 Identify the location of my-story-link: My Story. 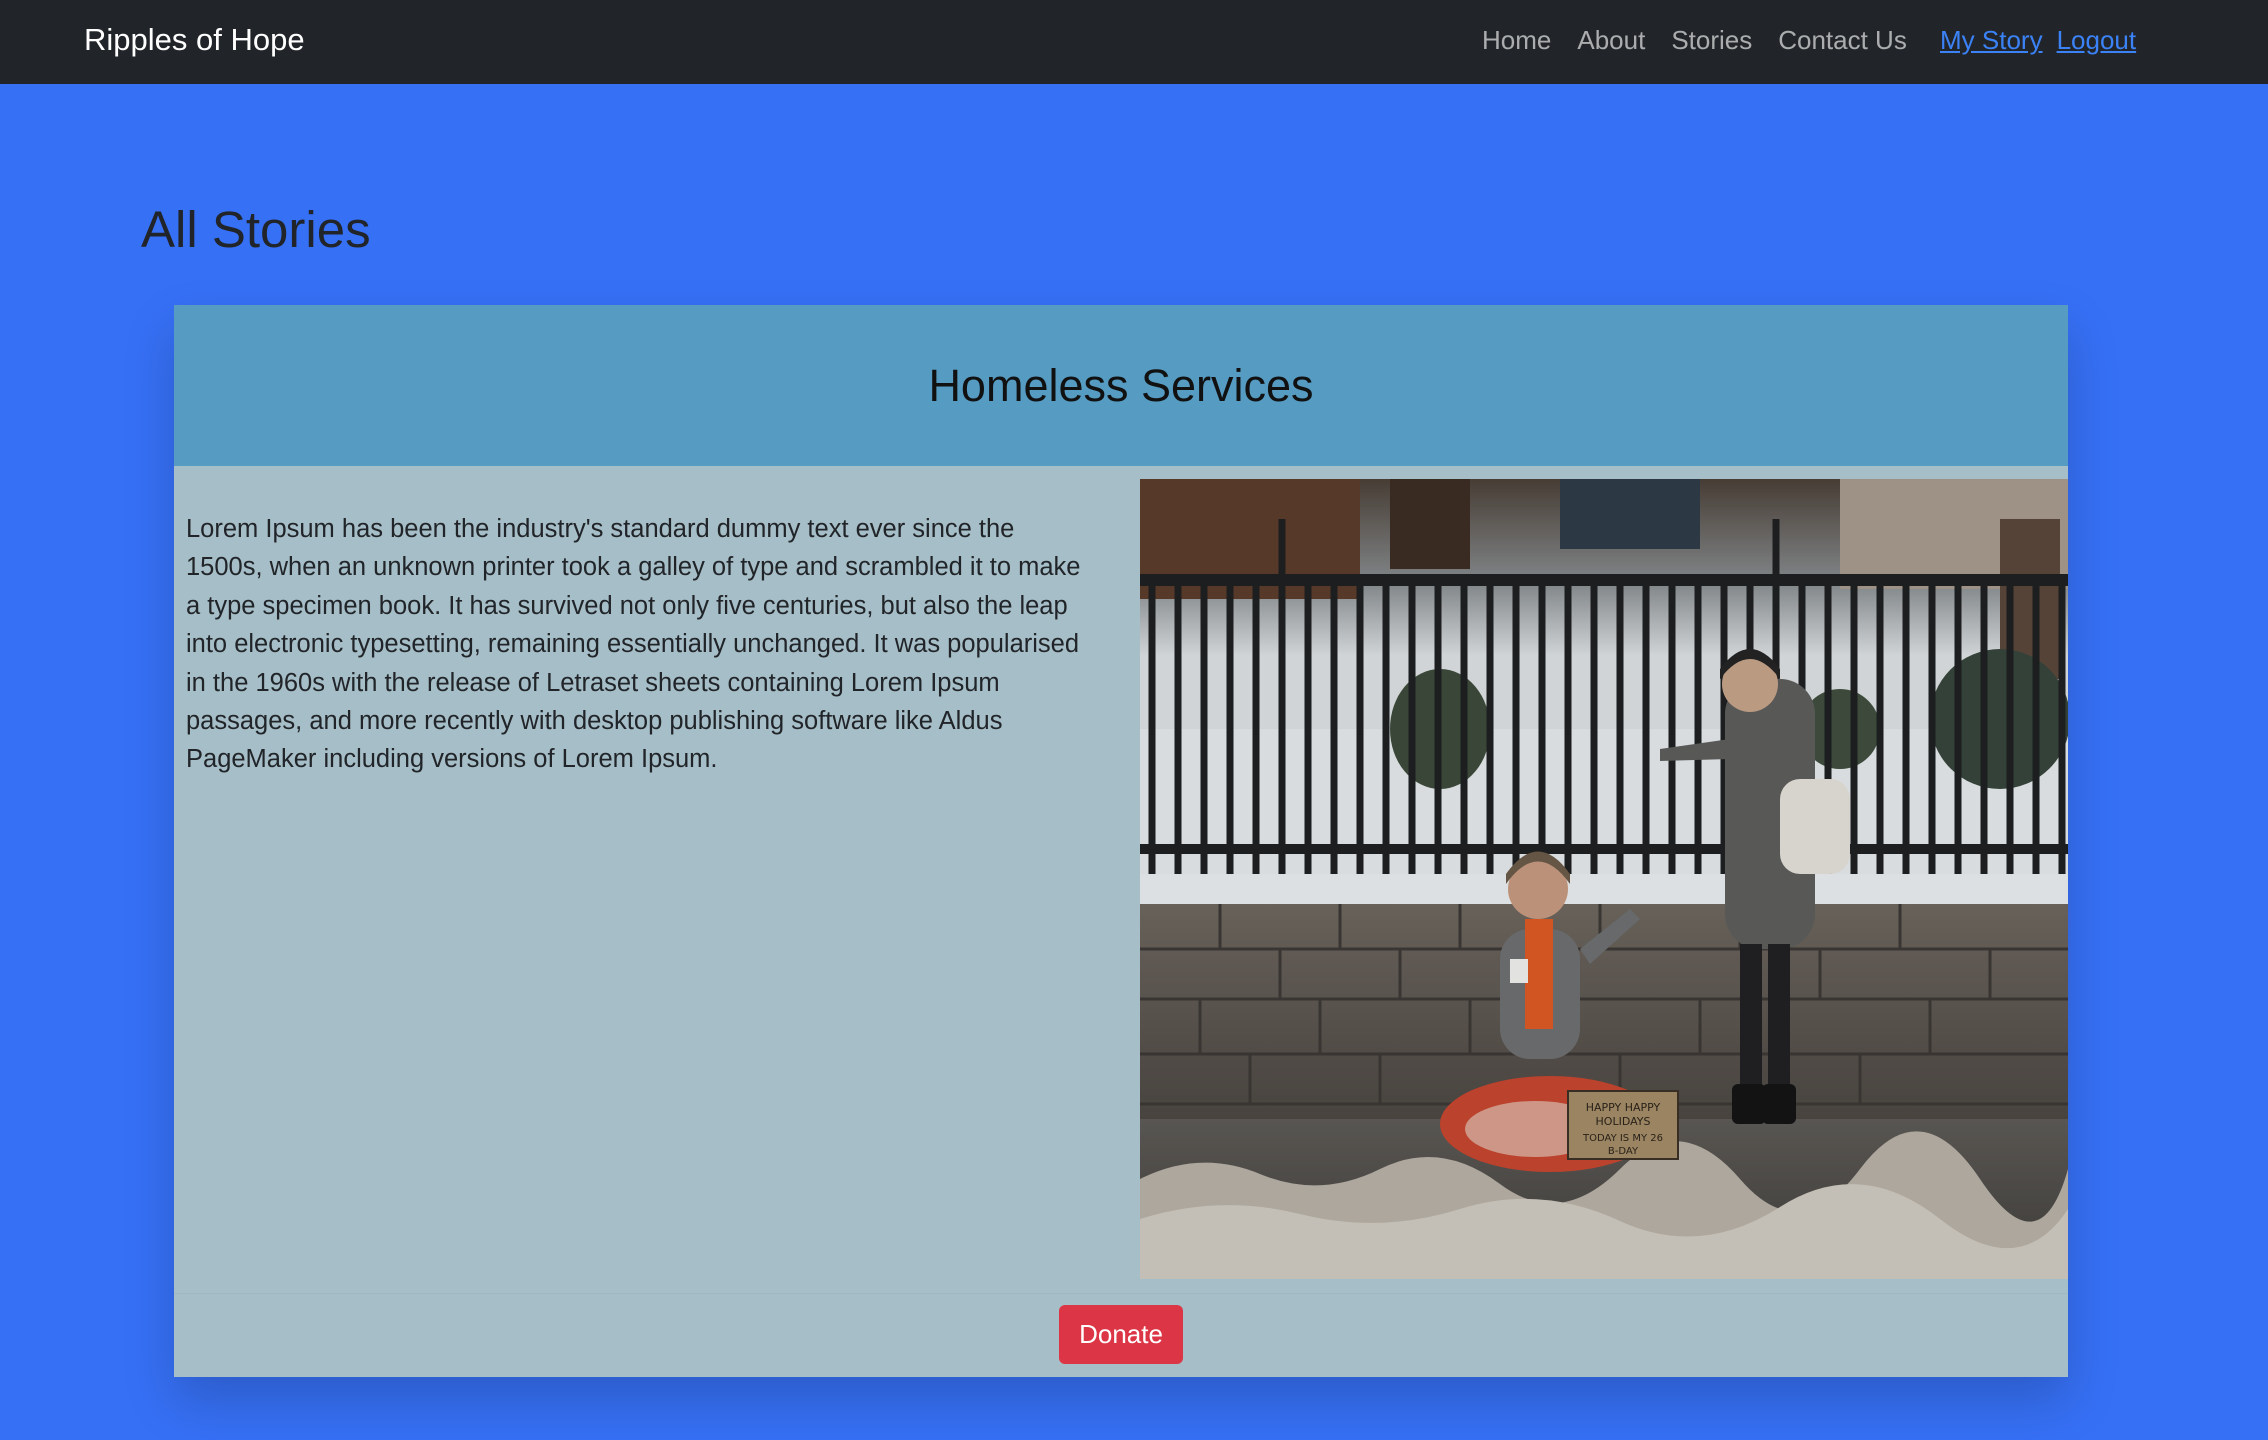
(1991, 40).